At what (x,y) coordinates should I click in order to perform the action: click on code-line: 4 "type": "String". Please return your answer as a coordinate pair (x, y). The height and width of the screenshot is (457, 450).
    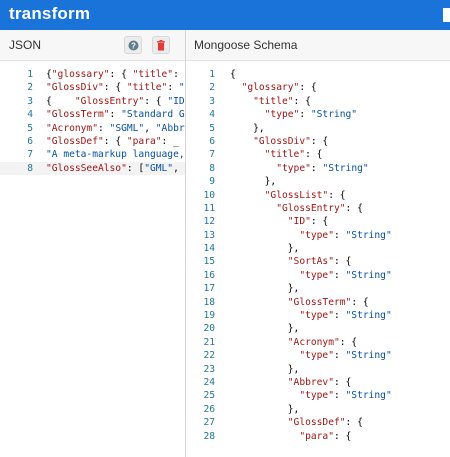
    Looking at the image, I should click on (318, 114).